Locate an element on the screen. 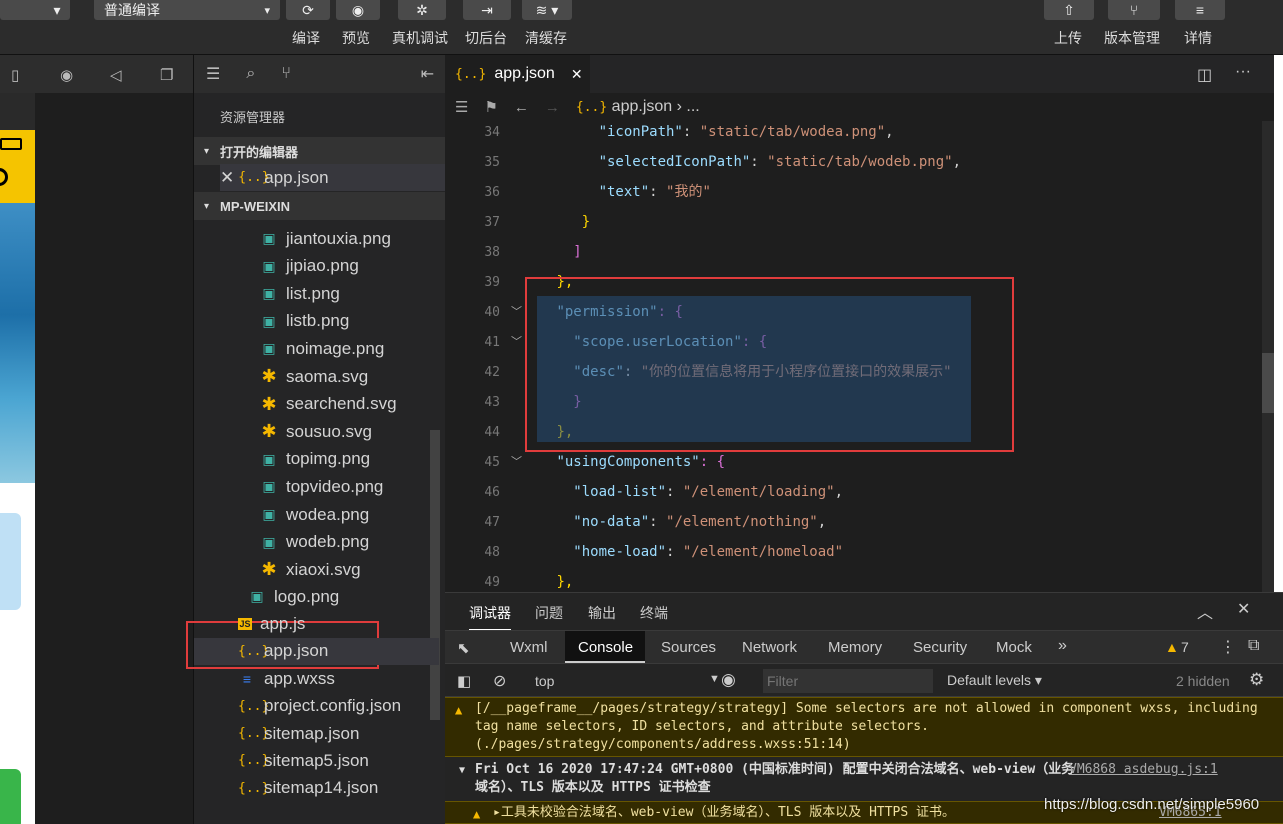 The height and width of the screenshot is (824, 1283). more-panels-icon: » is located at coordinates (1062, 646).